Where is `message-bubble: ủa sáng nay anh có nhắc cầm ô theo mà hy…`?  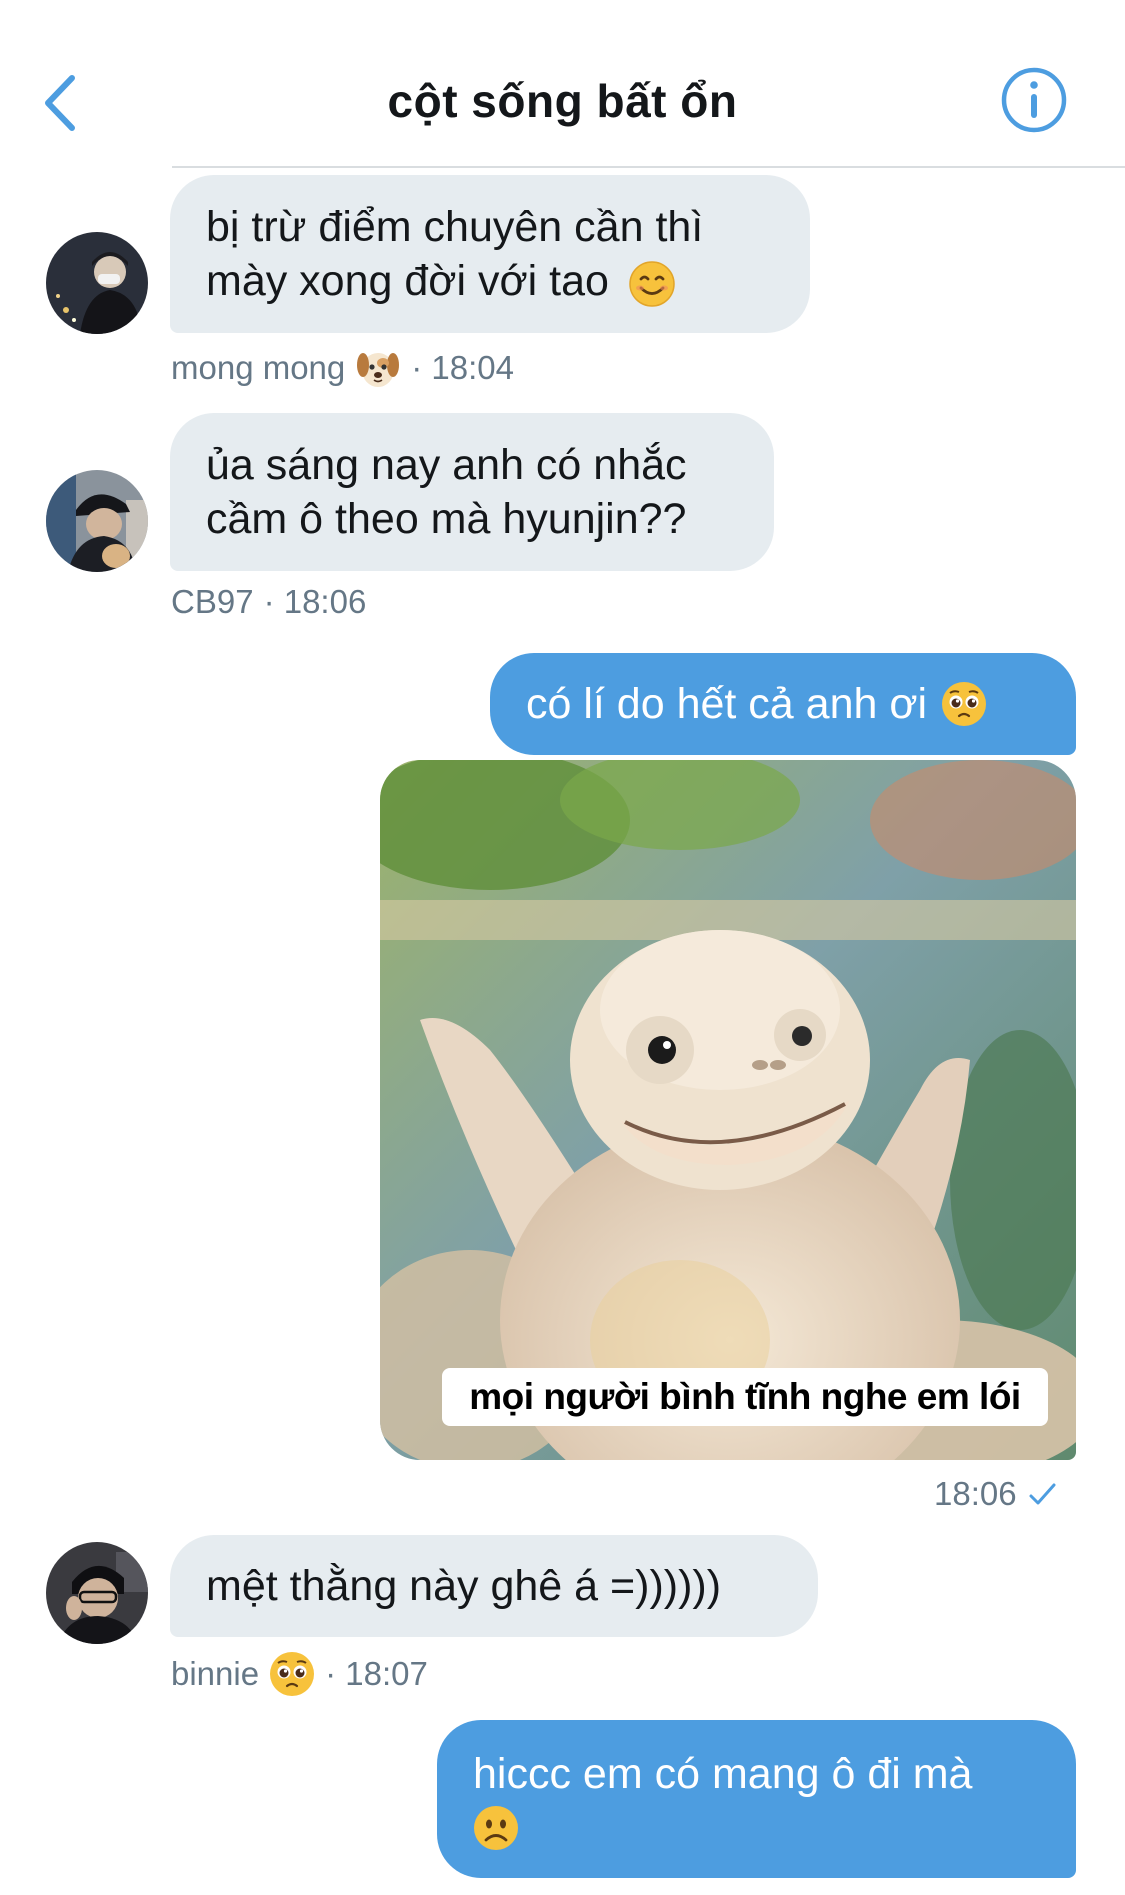
message-bubble: ủa sáng nay anh có nhắc cầm ô theo mà hy… is located at coordinates (472, 492).